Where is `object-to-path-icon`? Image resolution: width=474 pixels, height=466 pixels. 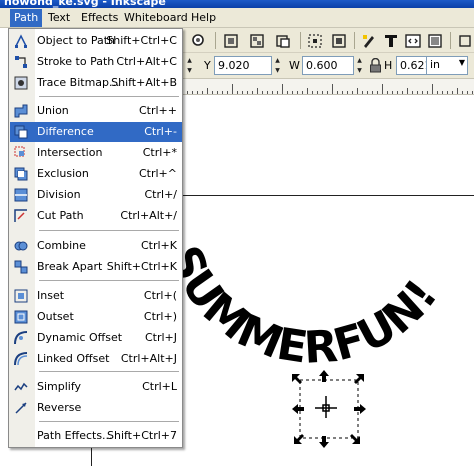 object-to-path-icon is located at coordinates (21, 41).